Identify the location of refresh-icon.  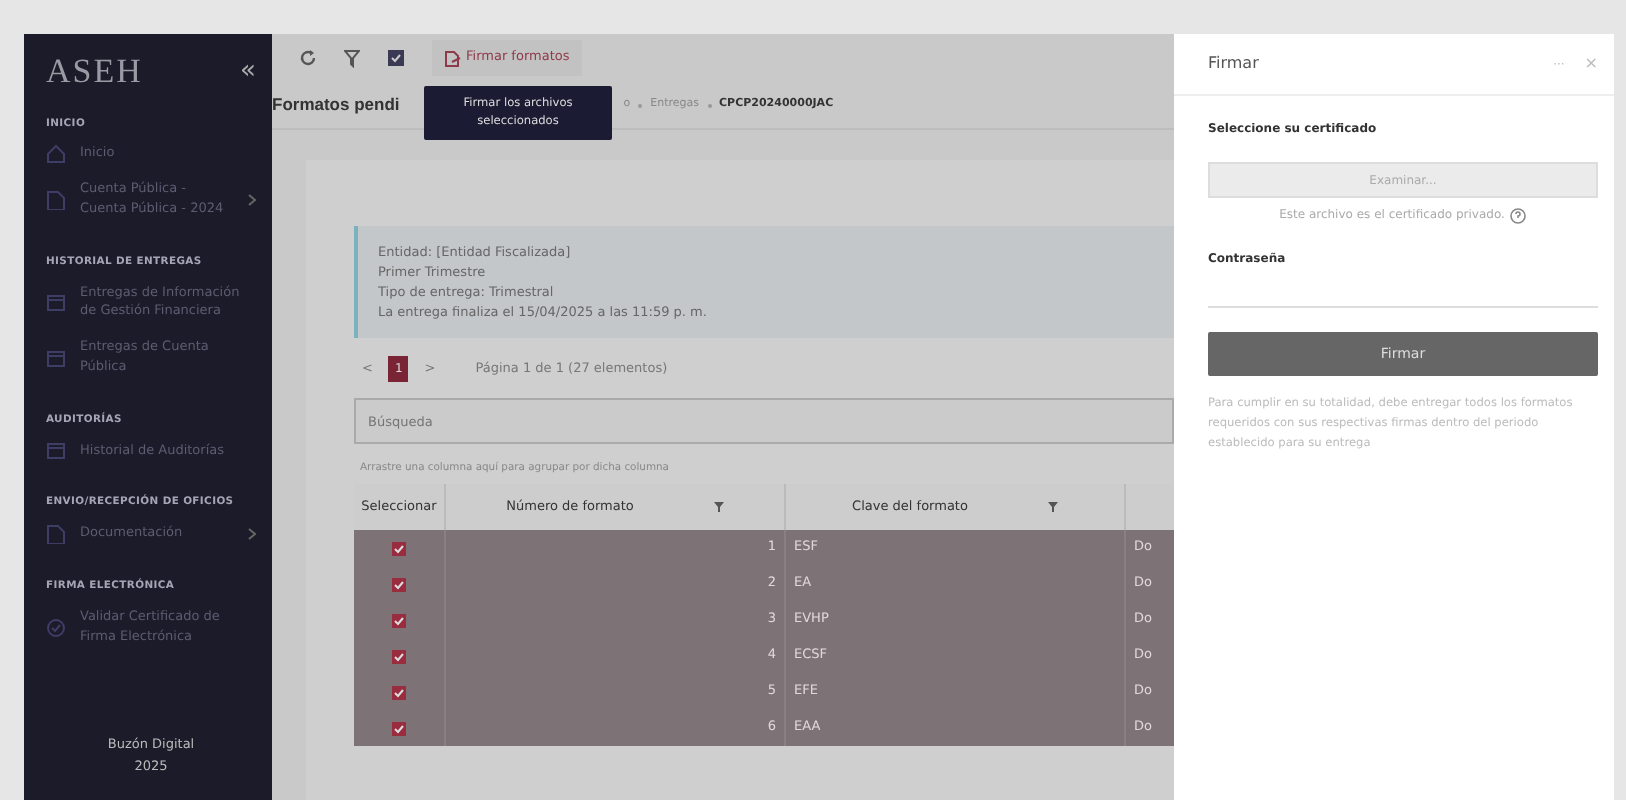
(308, 58).